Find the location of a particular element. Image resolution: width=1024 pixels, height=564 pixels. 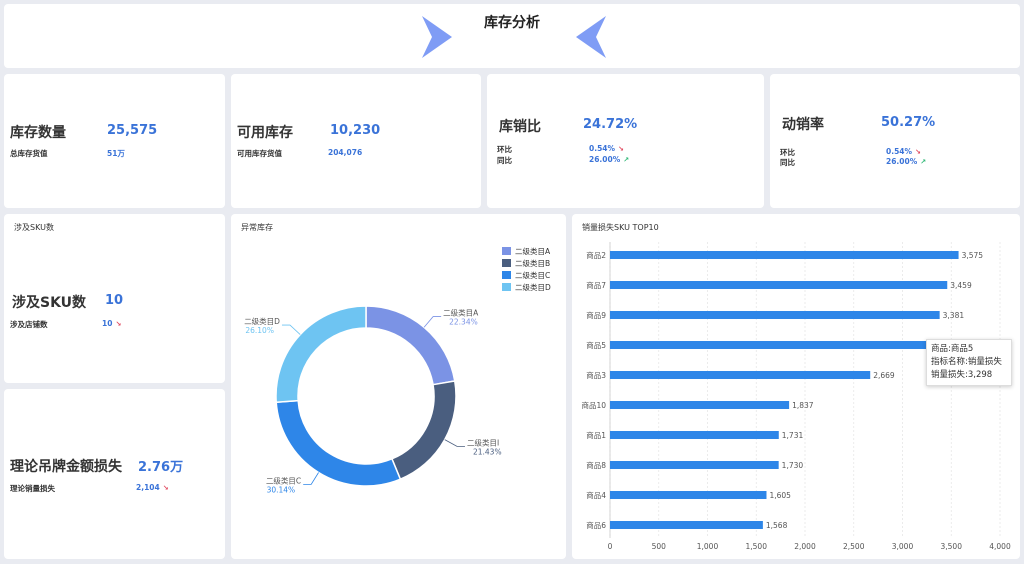

donut-legend: 二级类目A 二级类目B 二级类目C 二级类目D is located at coordinates (526, 269).